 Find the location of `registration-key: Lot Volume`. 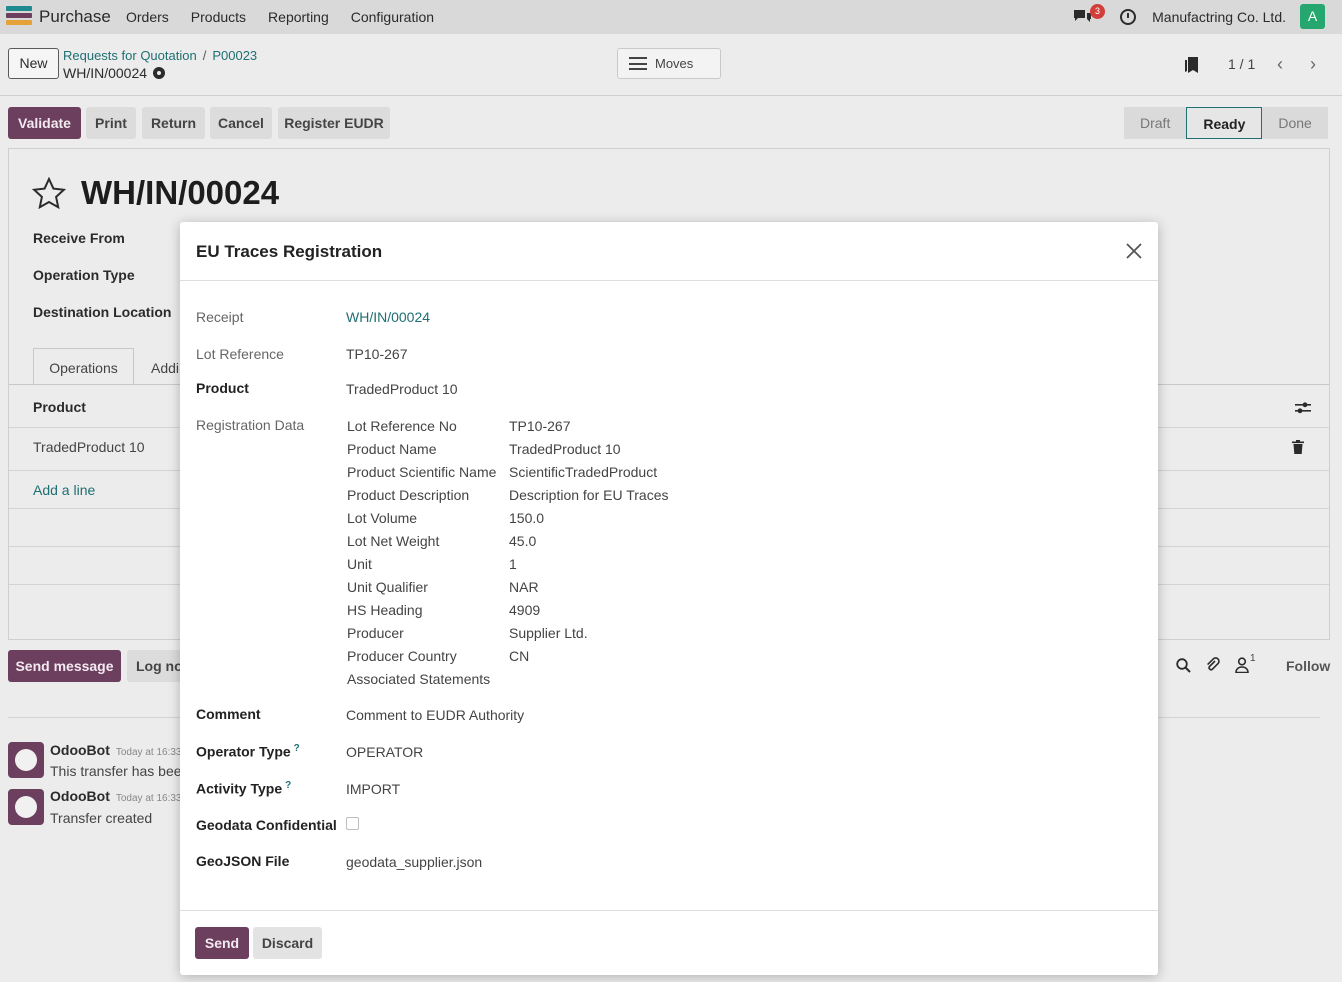

registration-key: Lot Volume is located at coordinates (382, 518).